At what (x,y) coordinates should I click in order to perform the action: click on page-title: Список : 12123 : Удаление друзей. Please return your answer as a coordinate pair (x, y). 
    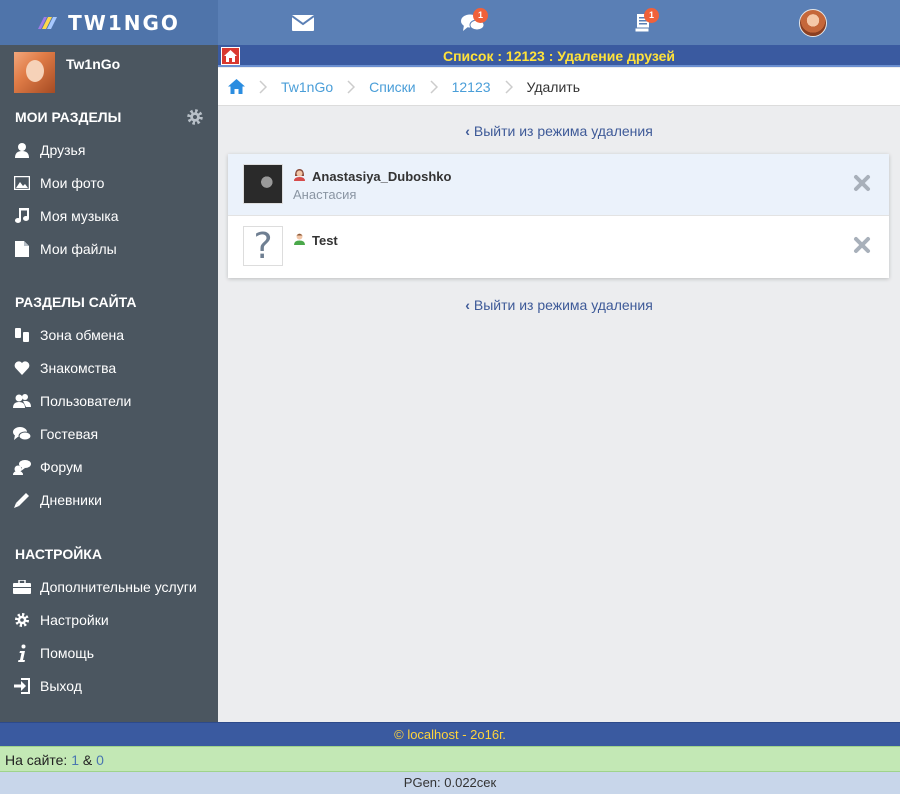
    Looking at the image, I should click on (559, 56).